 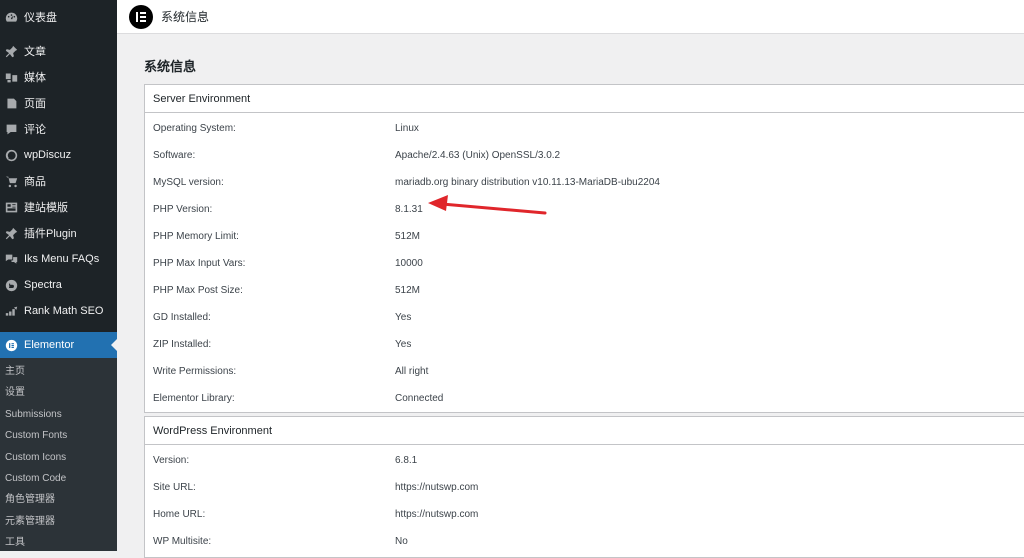 What do you see at coordinates (30, 522) in the screenshot?
I see `submenu-item-element-manager: 元素管理器` at bounding box center [30, 522].